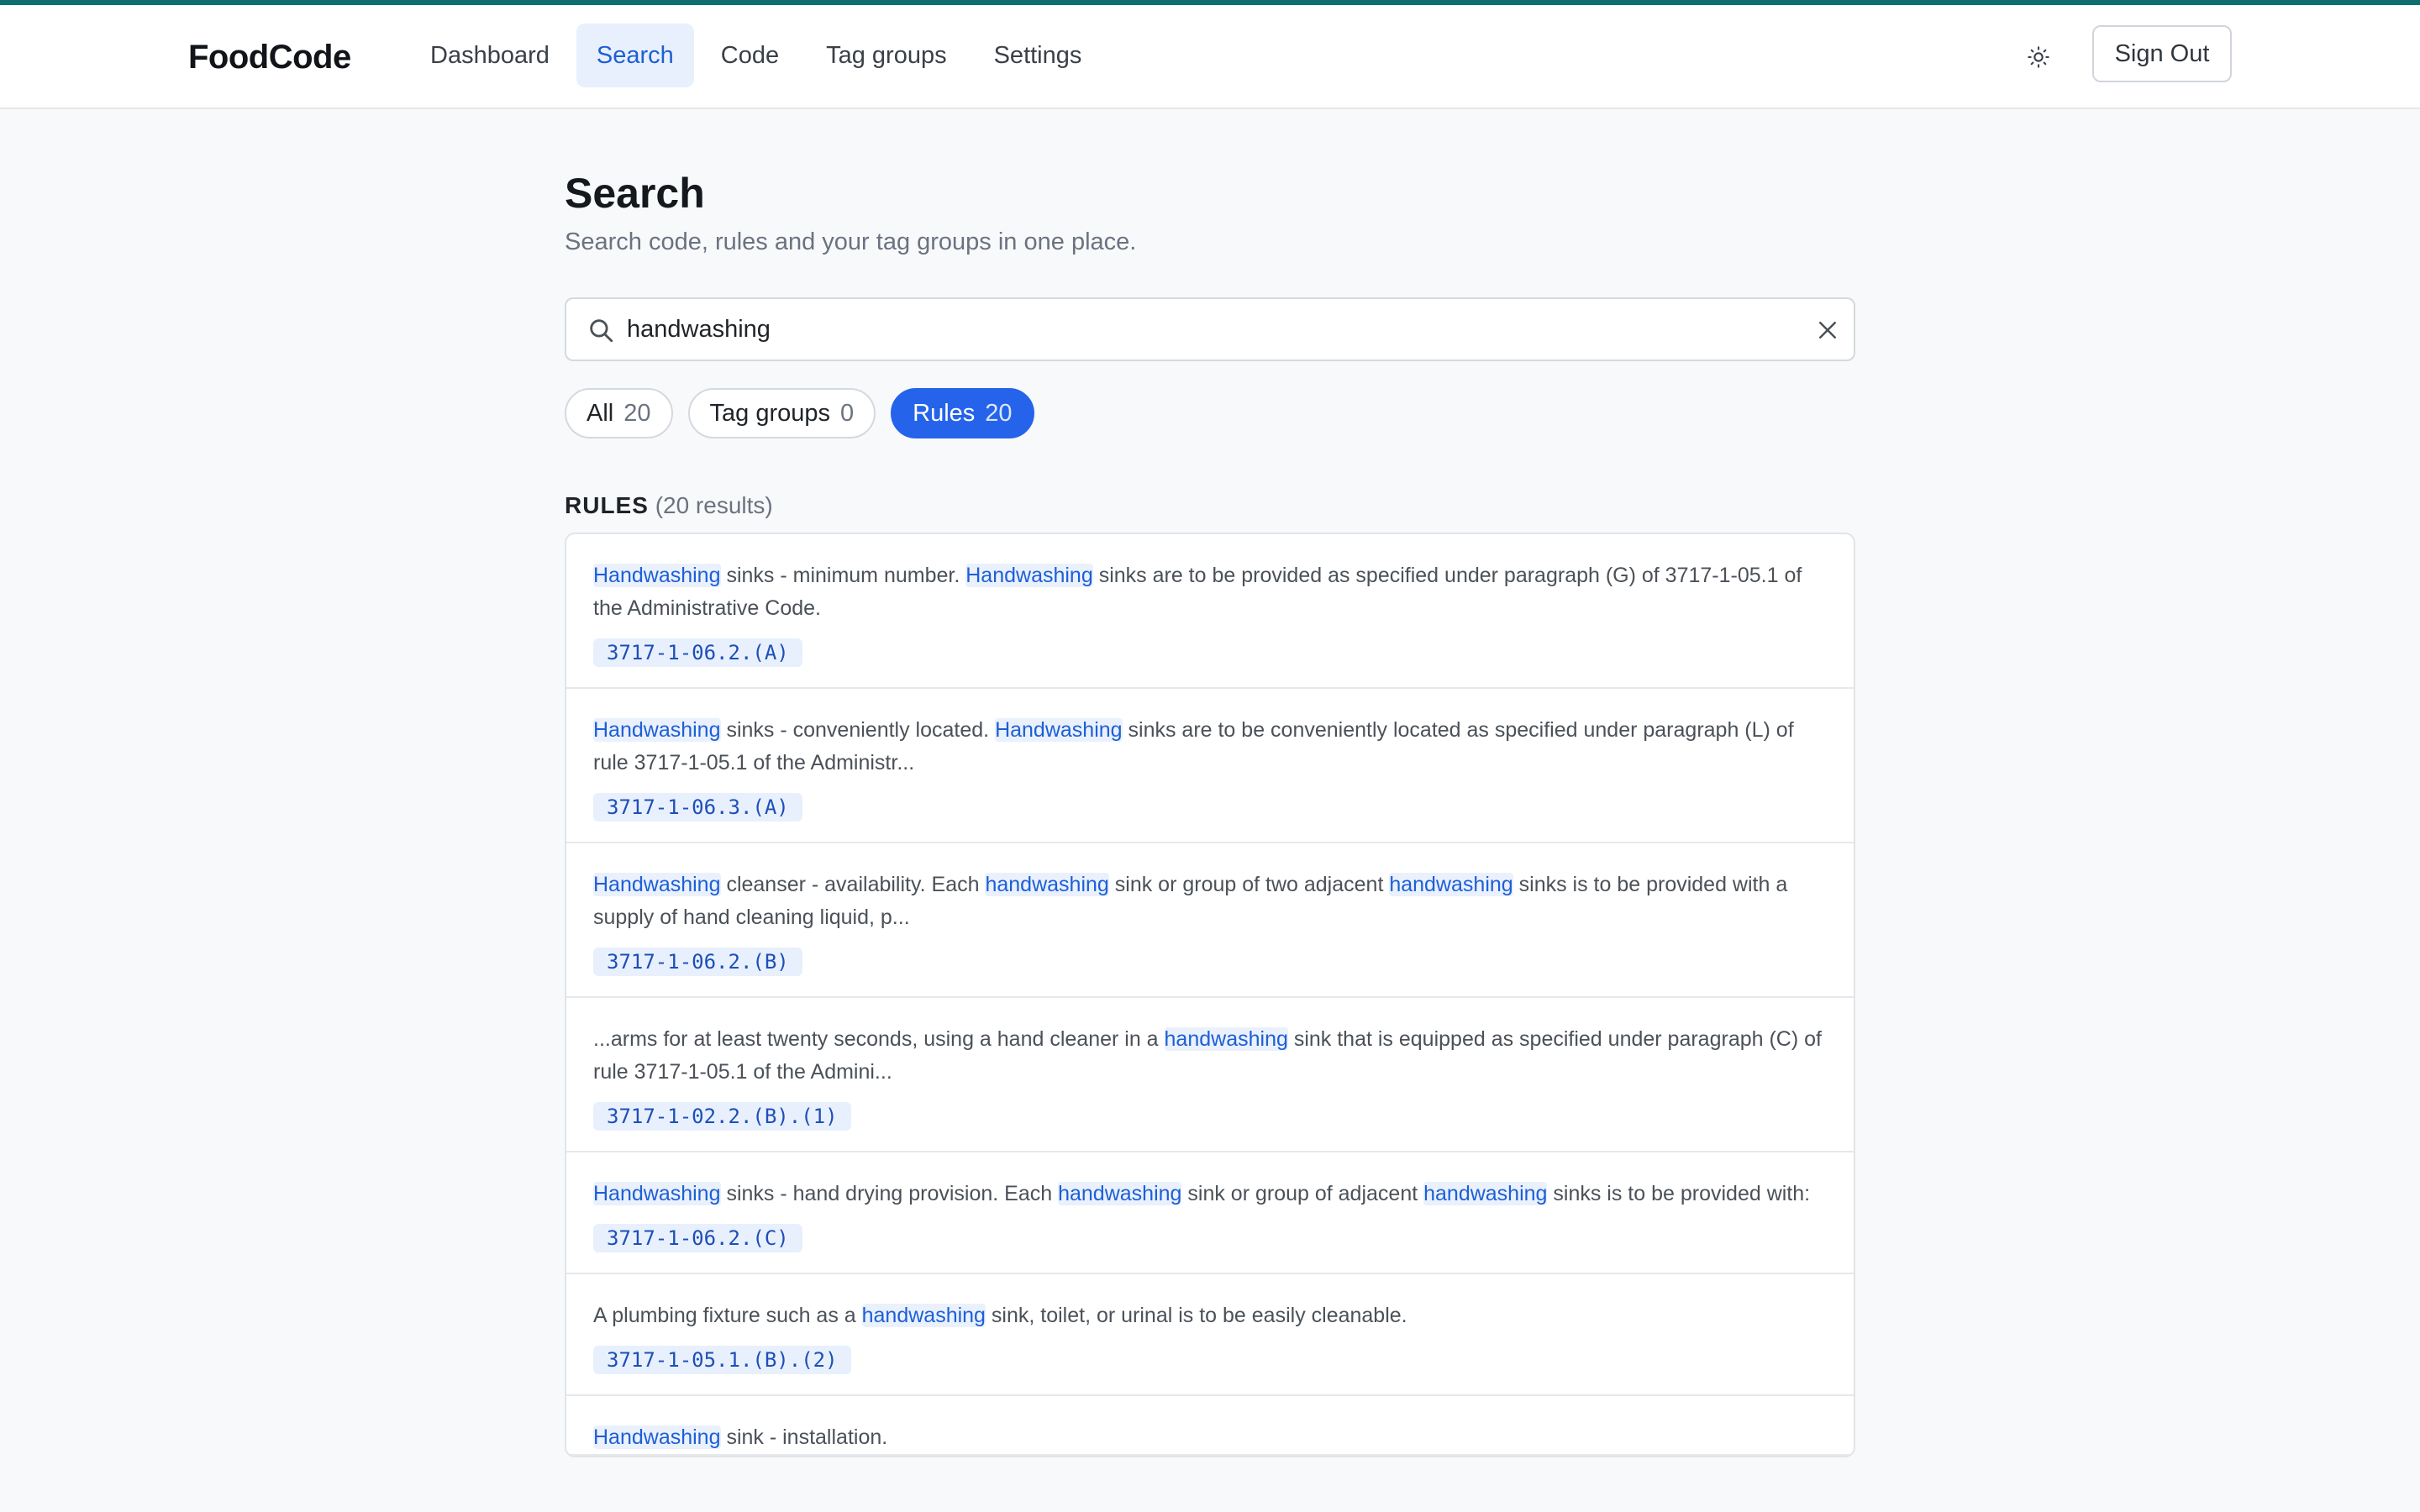 This screenshot has width=2420, height=1512. I want to click on filter-chip-label: All, so click(600, 413).